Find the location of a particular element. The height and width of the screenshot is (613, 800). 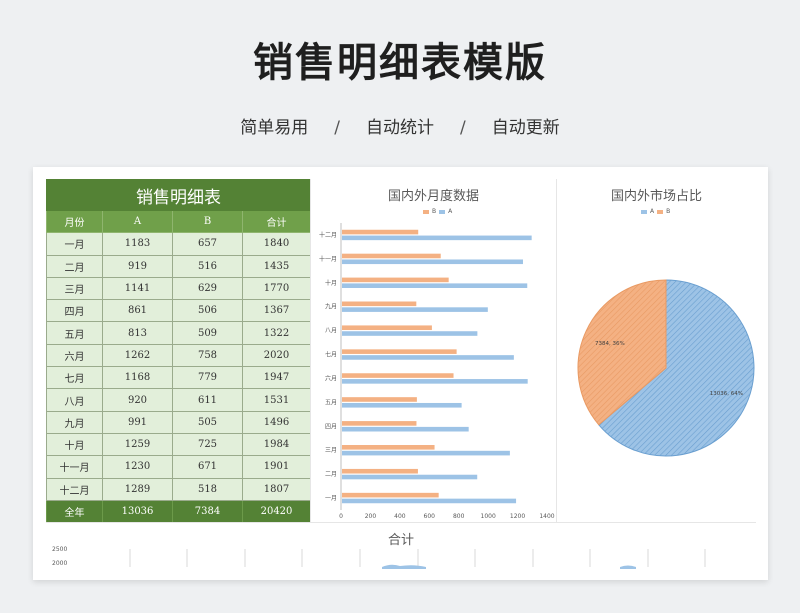

total-line-chart-panel: 合计 2500 2000 is located at coordinates (401, 551).